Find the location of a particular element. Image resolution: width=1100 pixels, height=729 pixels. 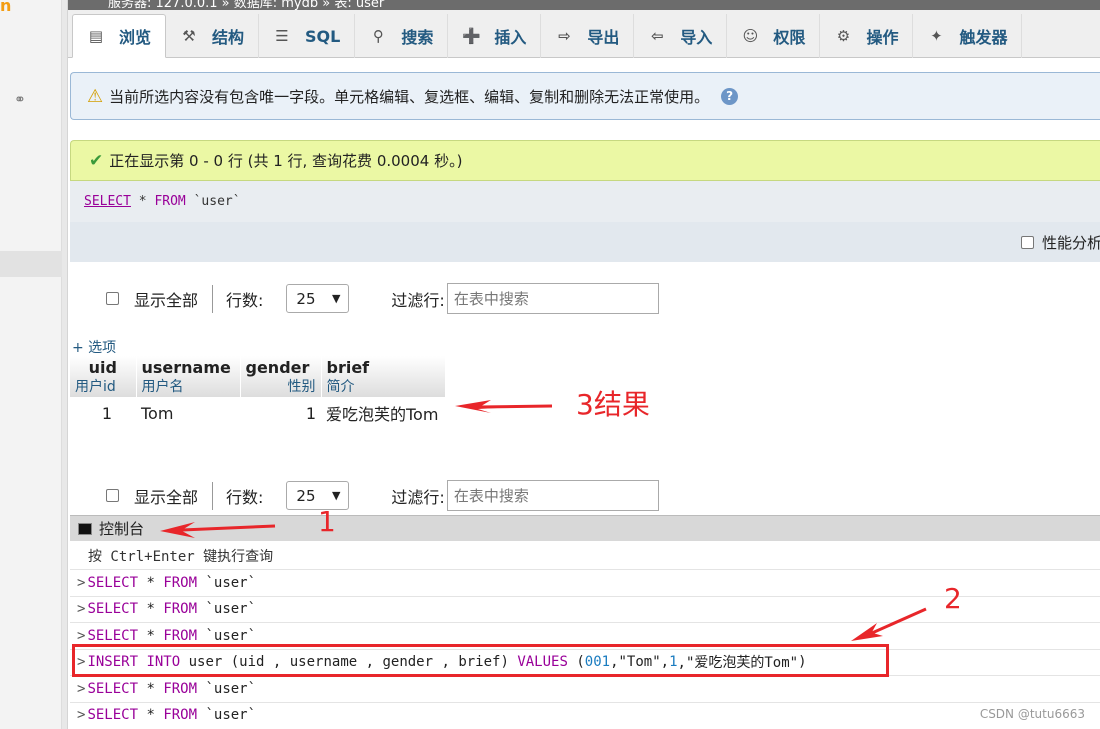

tab-label: 触发器 is located at coordinates (983, 37).